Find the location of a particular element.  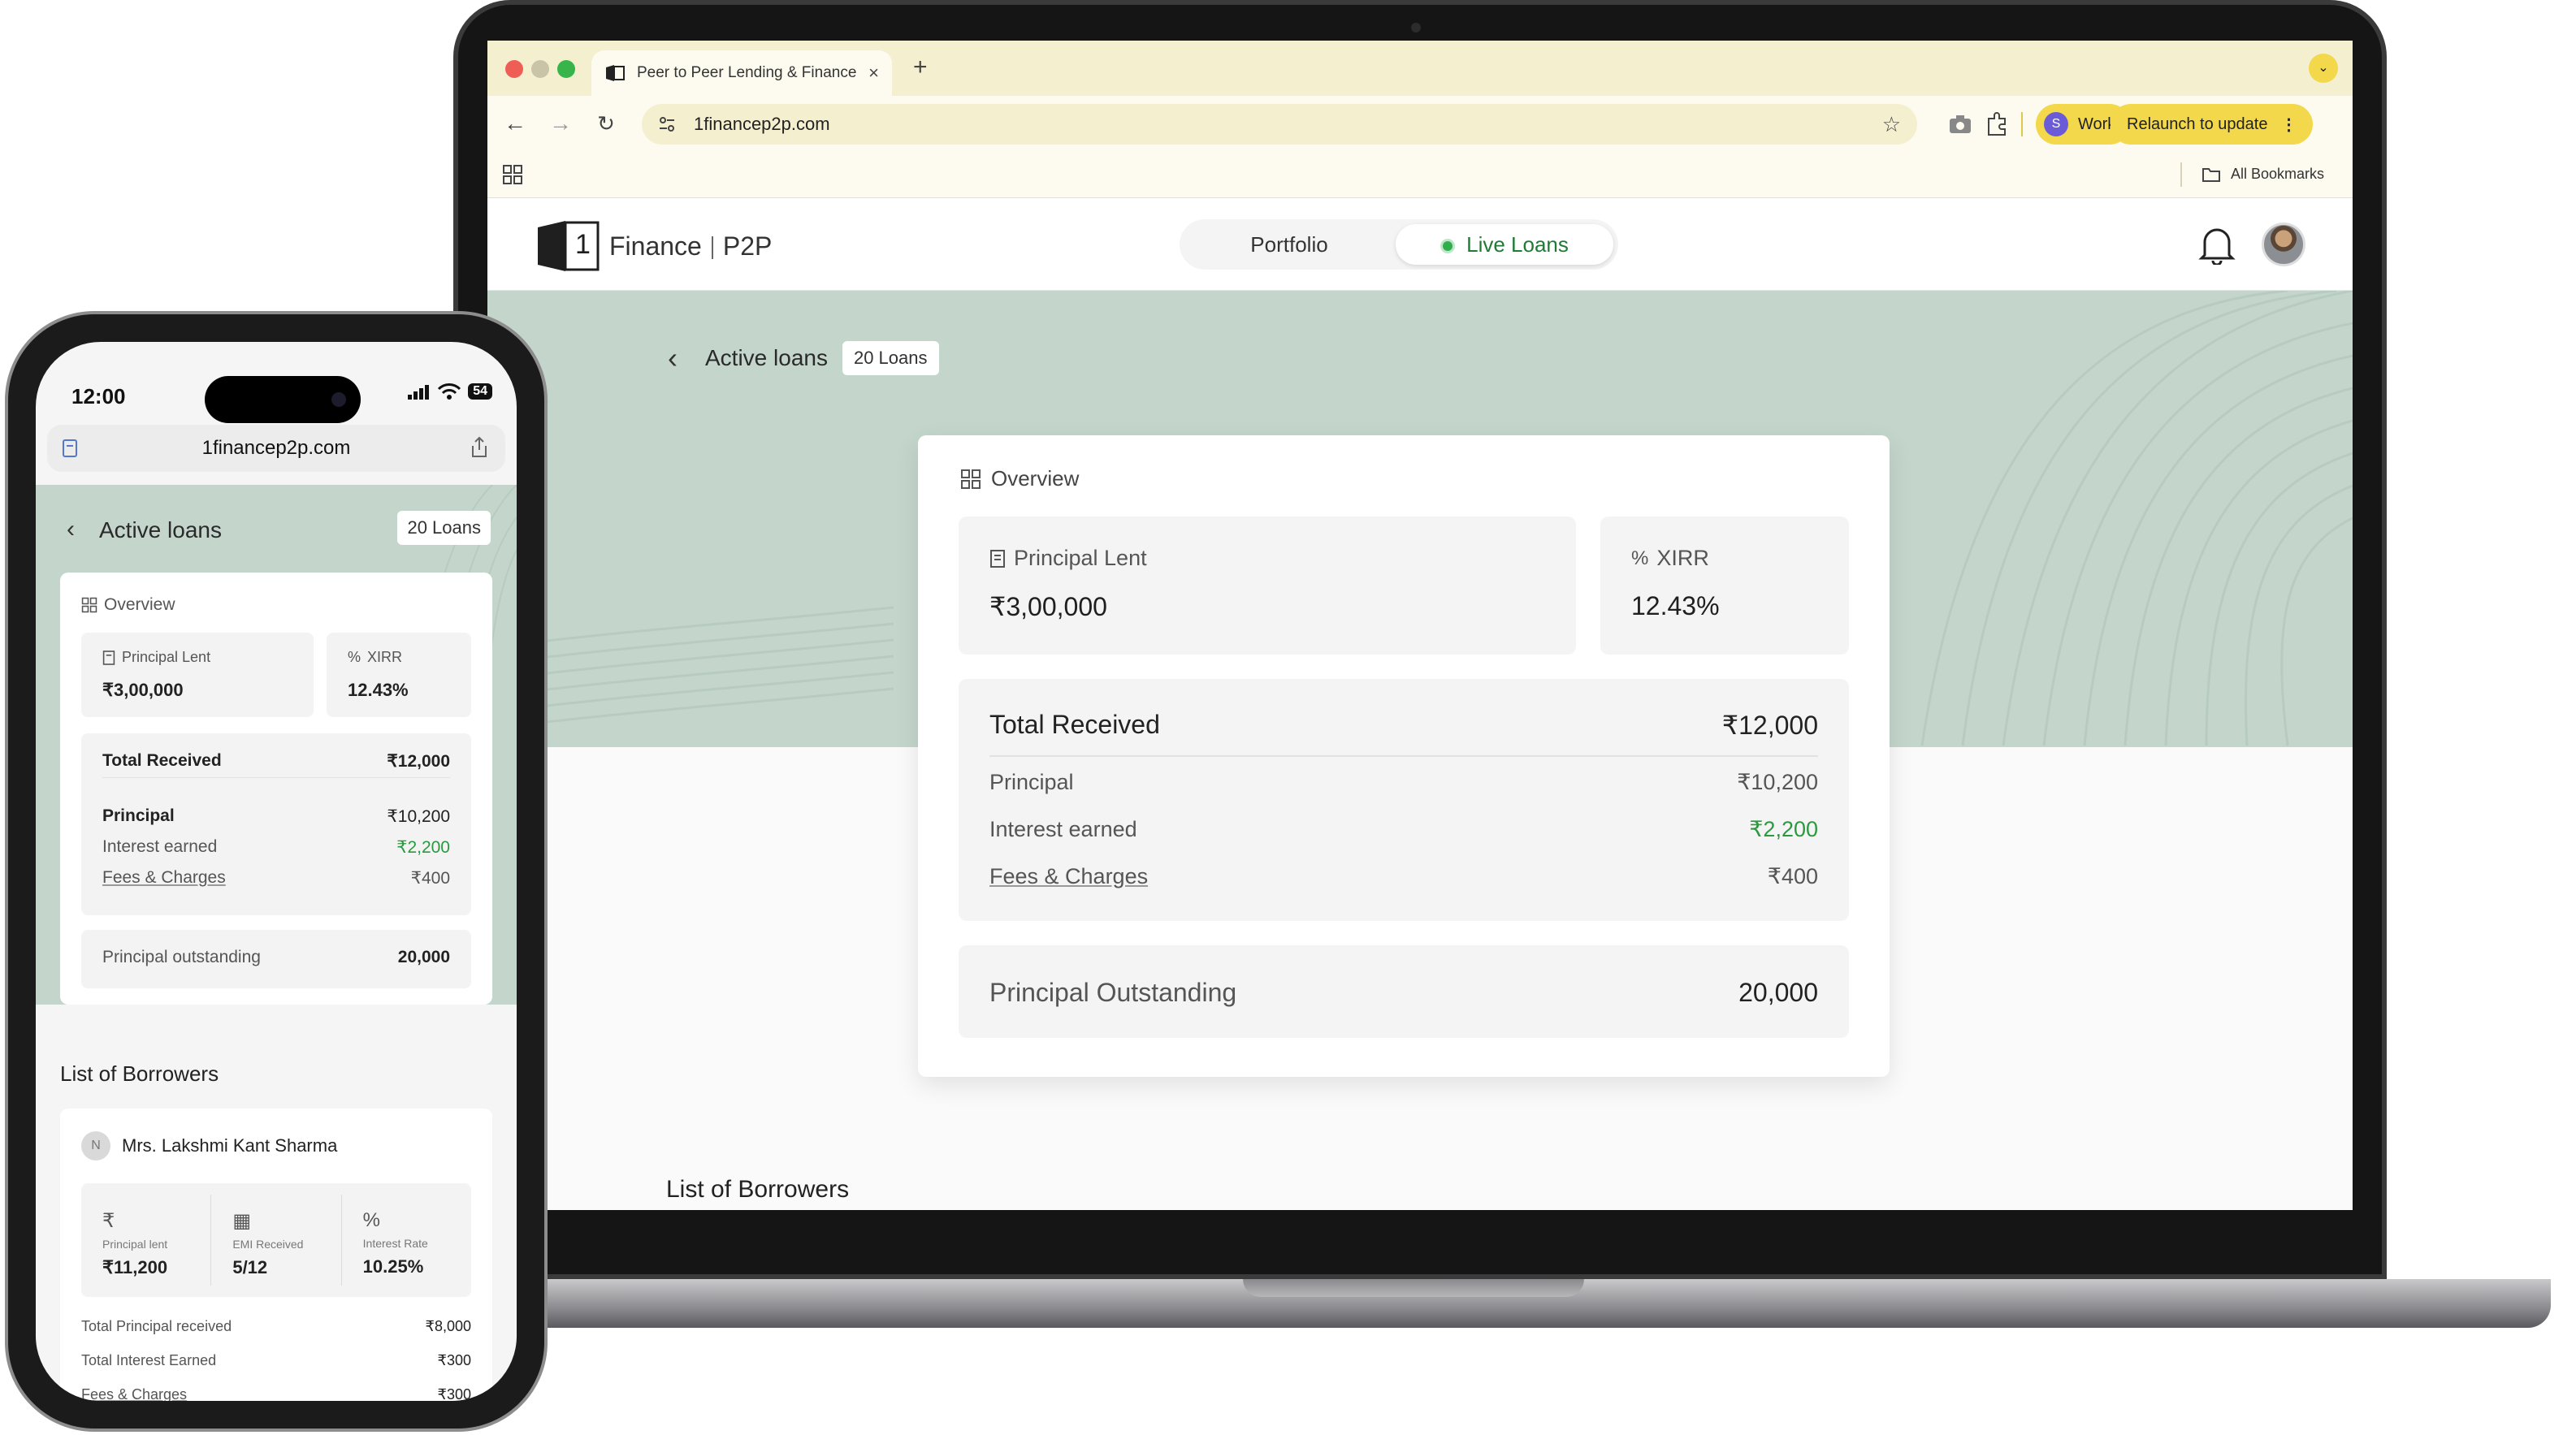

dynamic-island is located at coordinates (283, 399).